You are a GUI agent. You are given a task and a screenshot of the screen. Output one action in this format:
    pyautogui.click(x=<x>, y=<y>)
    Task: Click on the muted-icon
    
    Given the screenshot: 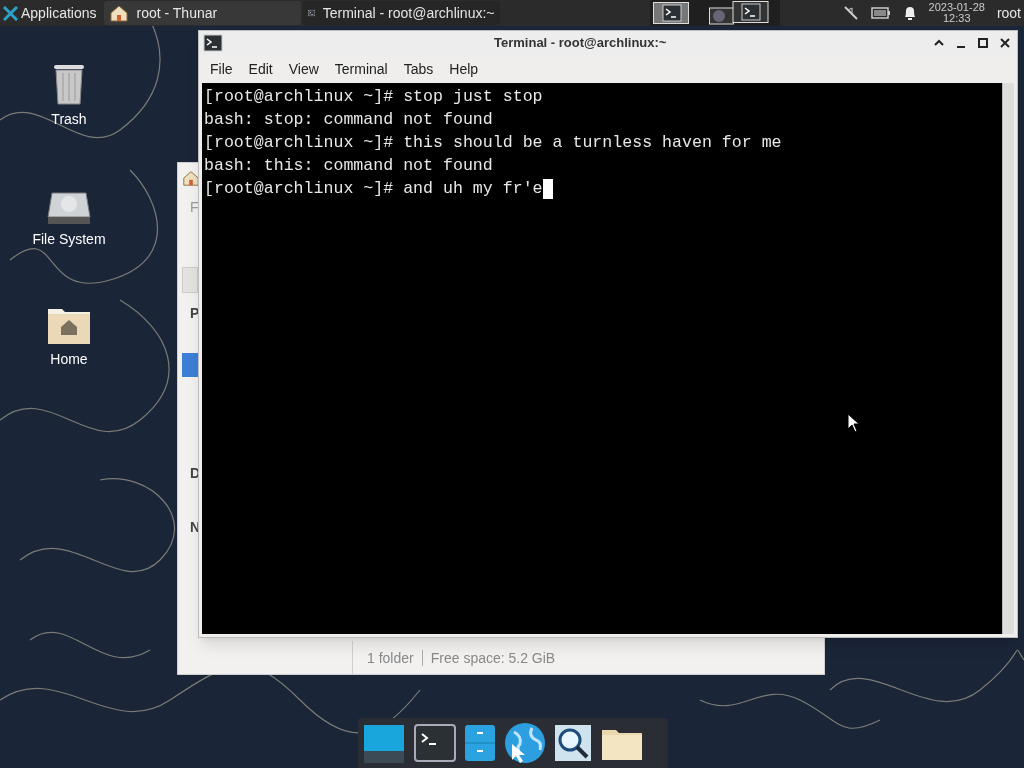 What is the action you would take?
    pyautogui.click(x=850, y=13)
    